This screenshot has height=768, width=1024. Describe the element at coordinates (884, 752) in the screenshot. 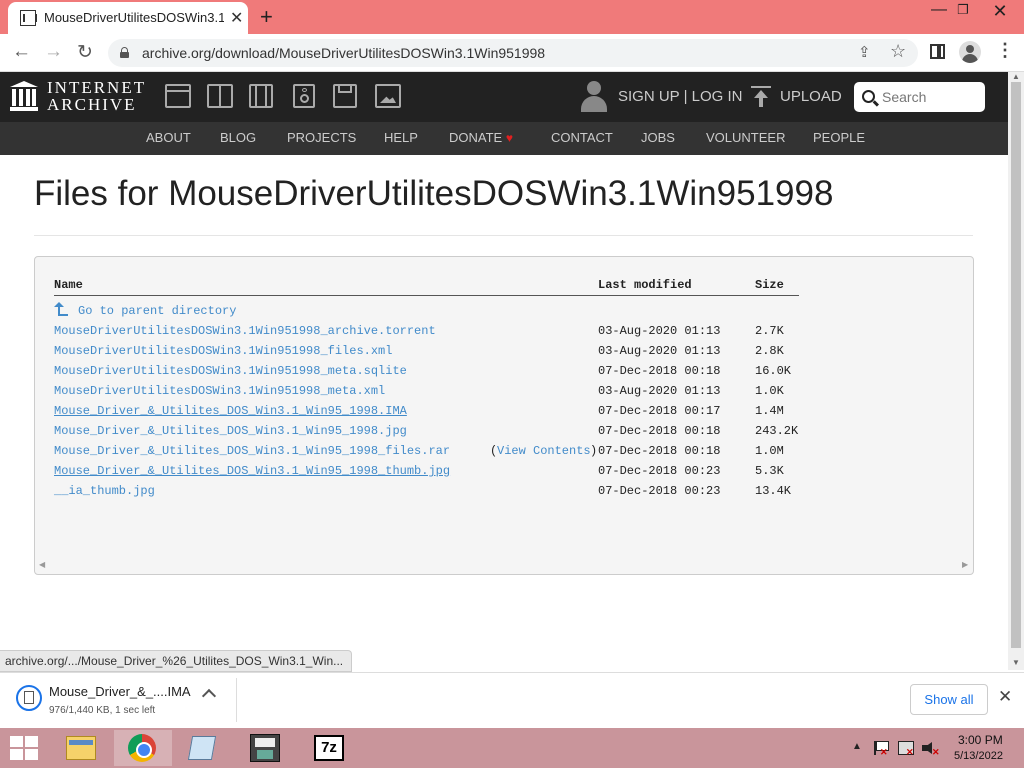

I see `flag-error-icon: ✕` at that location.